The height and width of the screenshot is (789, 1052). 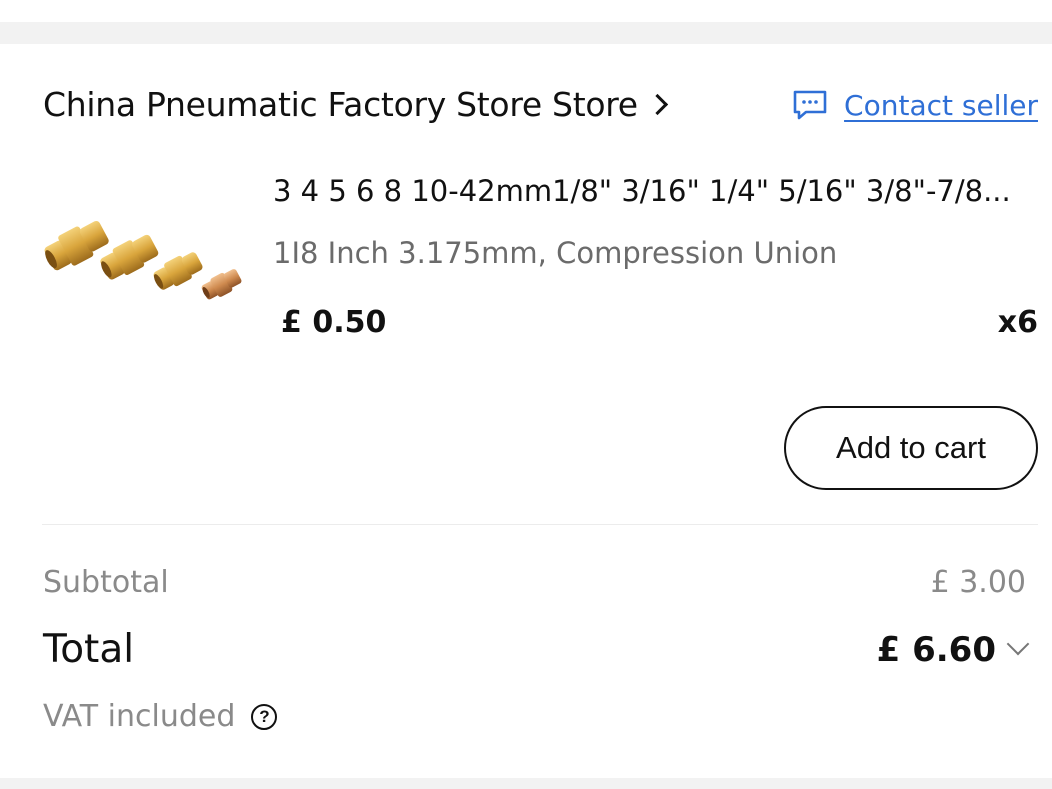 What do you see at coordinates (148, 254) in the screenshot?
I see `product-image` at bounding box center [148, 254].